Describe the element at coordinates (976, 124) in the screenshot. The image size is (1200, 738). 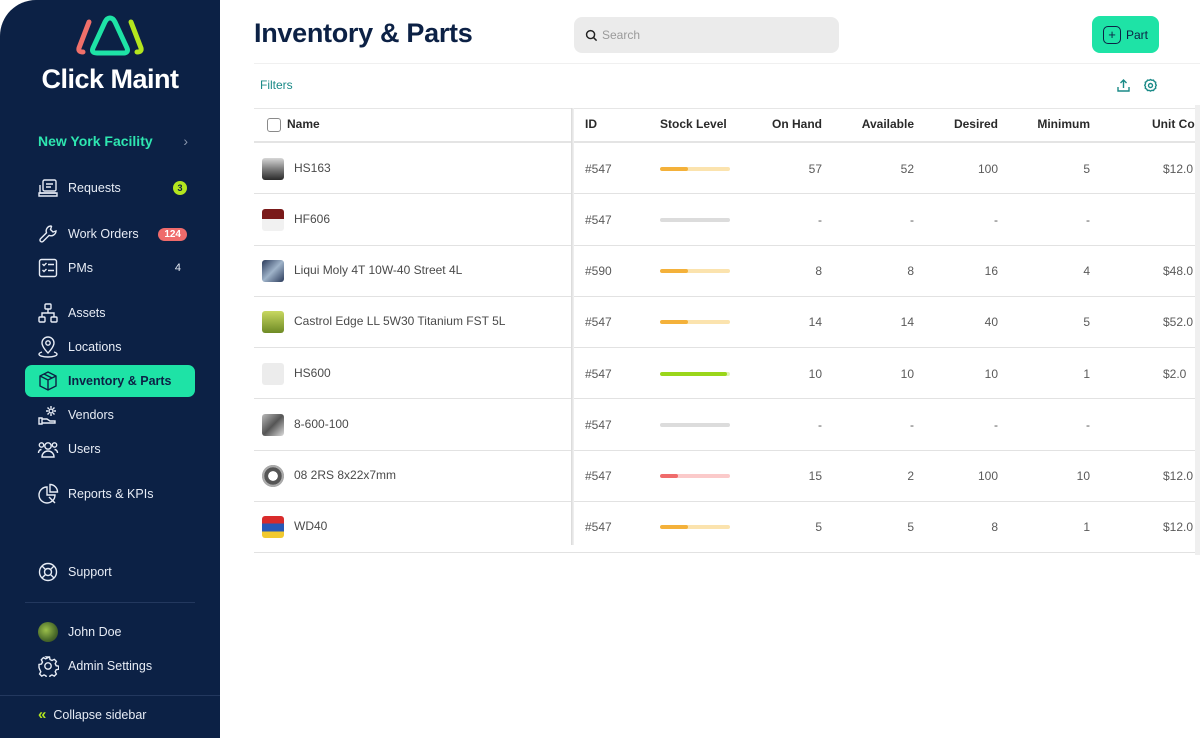
I see `column-header-desired: Desired` at that location.